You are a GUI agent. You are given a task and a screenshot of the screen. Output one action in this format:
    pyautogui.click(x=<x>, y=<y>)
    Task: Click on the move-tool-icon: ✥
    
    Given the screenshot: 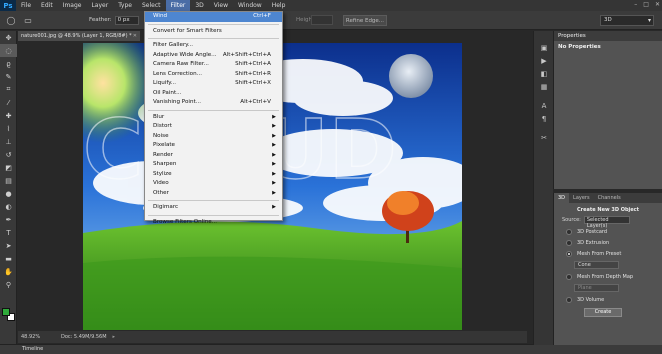 What is the action you would take?
    pyautogui.click(x=8, y=37)
    